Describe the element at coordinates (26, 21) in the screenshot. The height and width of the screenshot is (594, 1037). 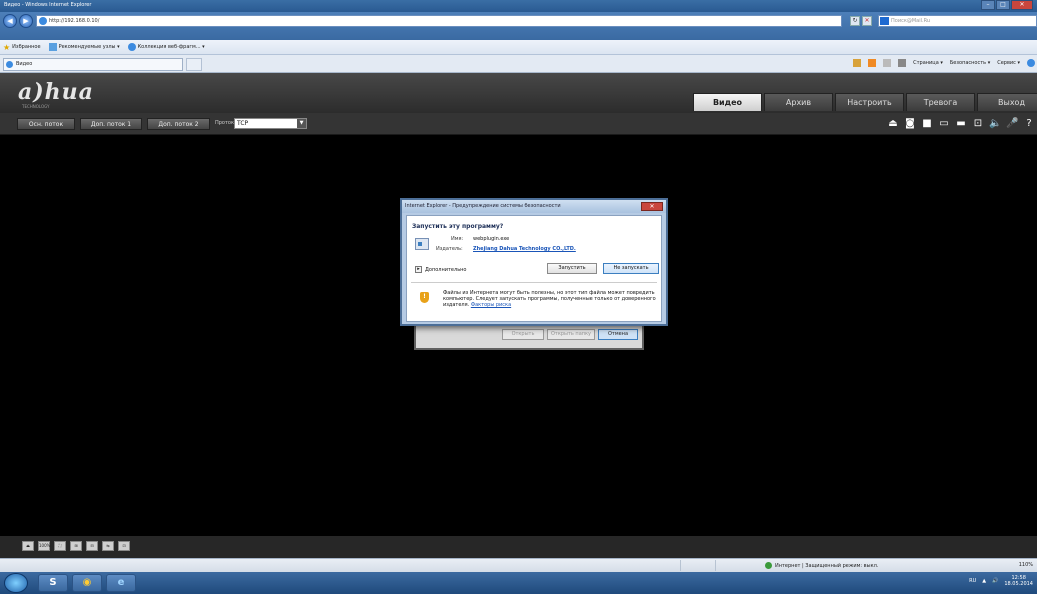
I see `forward-button: ▶` at that location.